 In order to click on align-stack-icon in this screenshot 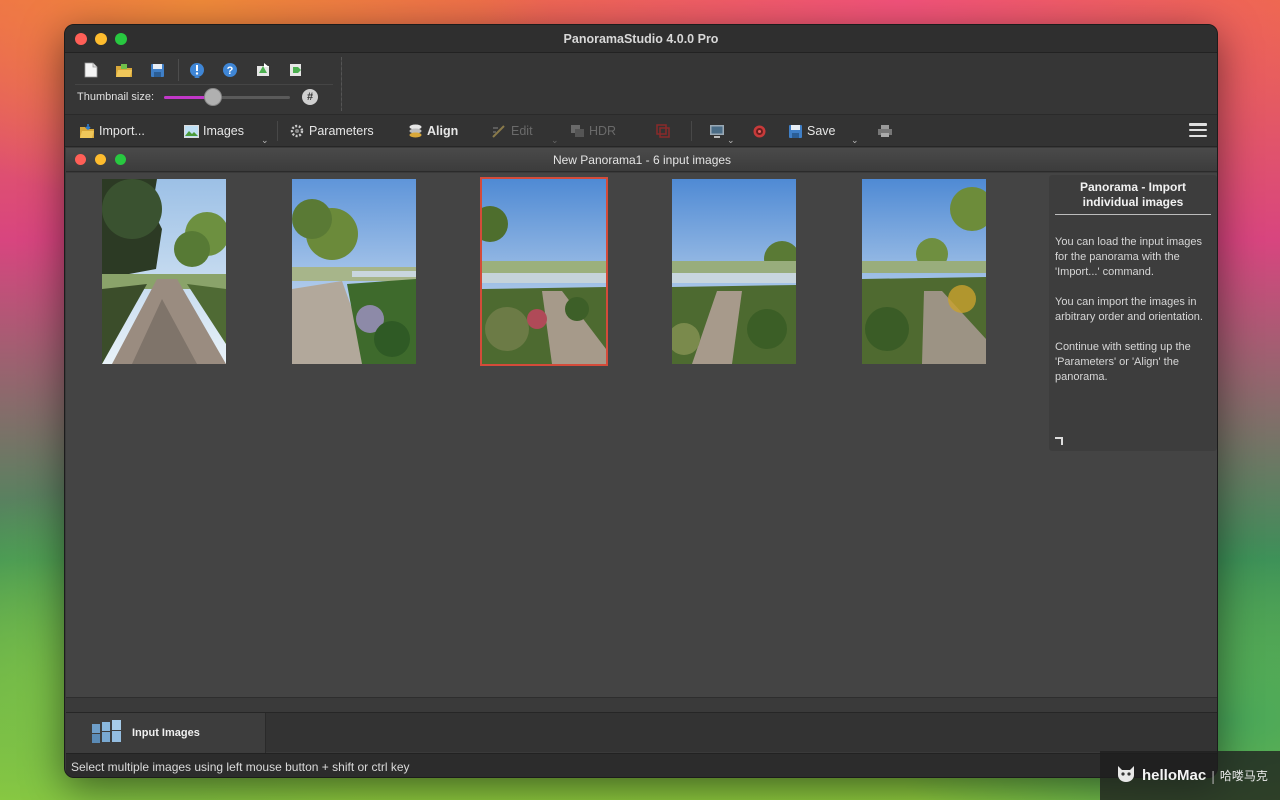, I will do `click(415, 131)`.